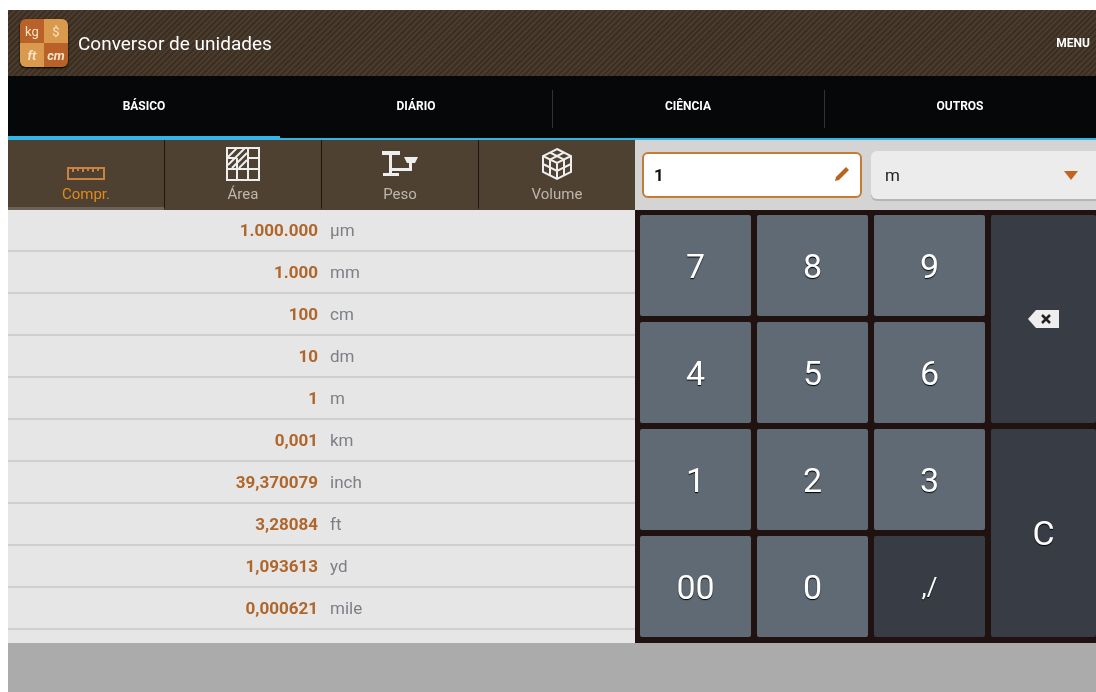  I want to click on result-unit: ft, so click(336, 524).